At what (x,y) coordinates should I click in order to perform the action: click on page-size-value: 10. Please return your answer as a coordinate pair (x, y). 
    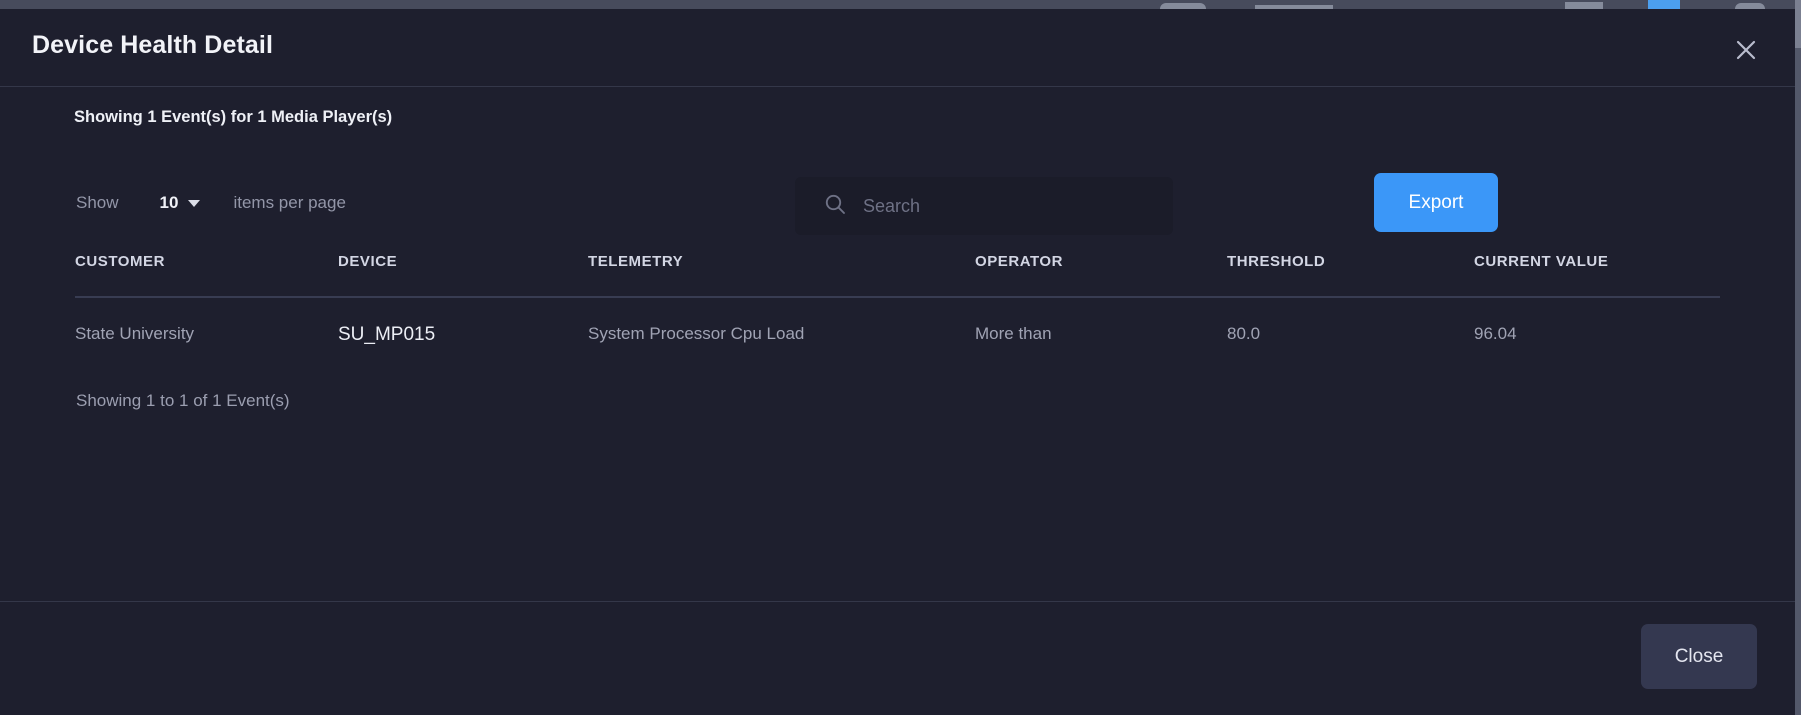
    Looking at the image, I should click on (169, 202).